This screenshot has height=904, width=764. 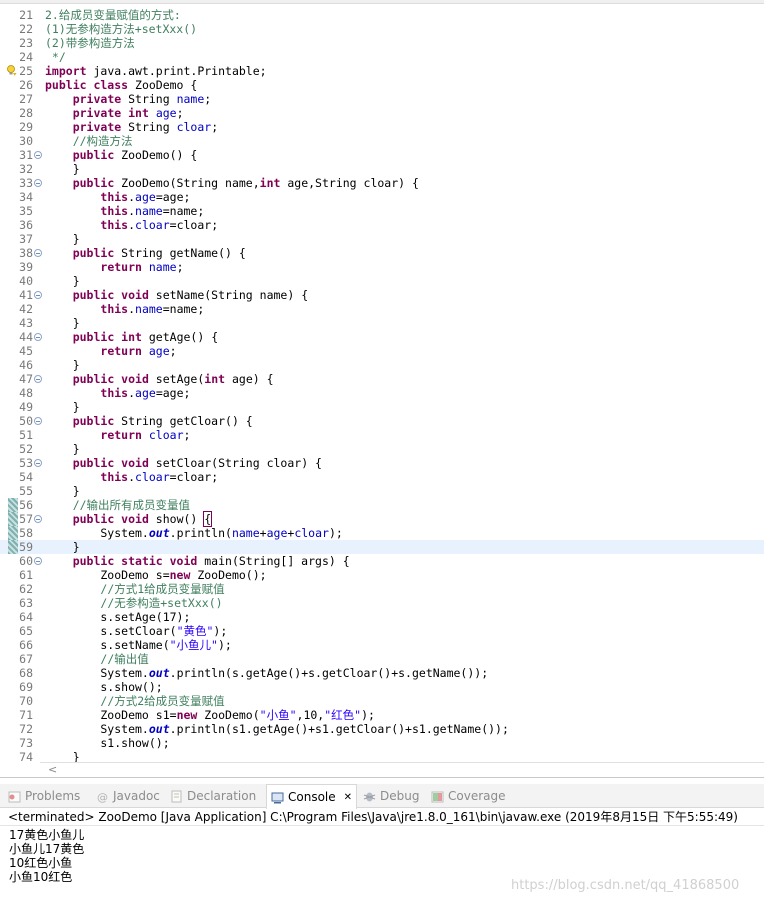 What do you see at coordinates (382, 281) in the screenshot?
I see `code-line: 40 }` at bounding box center [382, 281].